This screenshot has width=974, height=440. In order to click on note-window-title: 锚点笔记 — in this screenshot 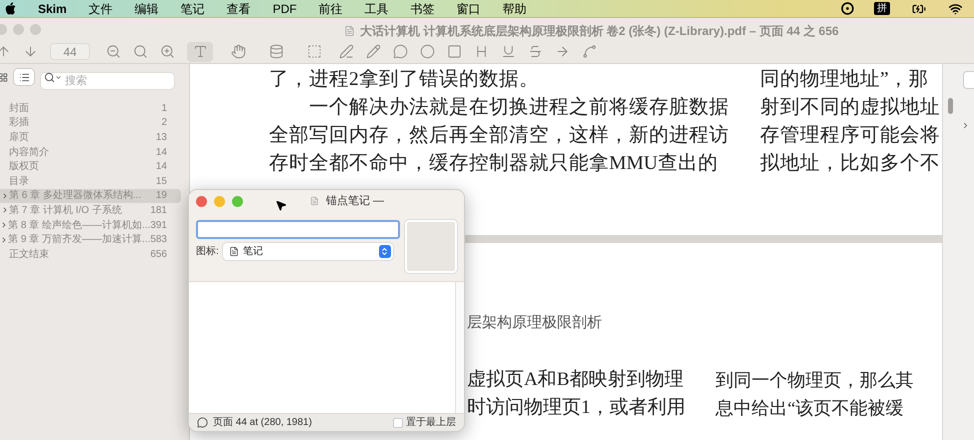, I will do `click(355, 201)`.